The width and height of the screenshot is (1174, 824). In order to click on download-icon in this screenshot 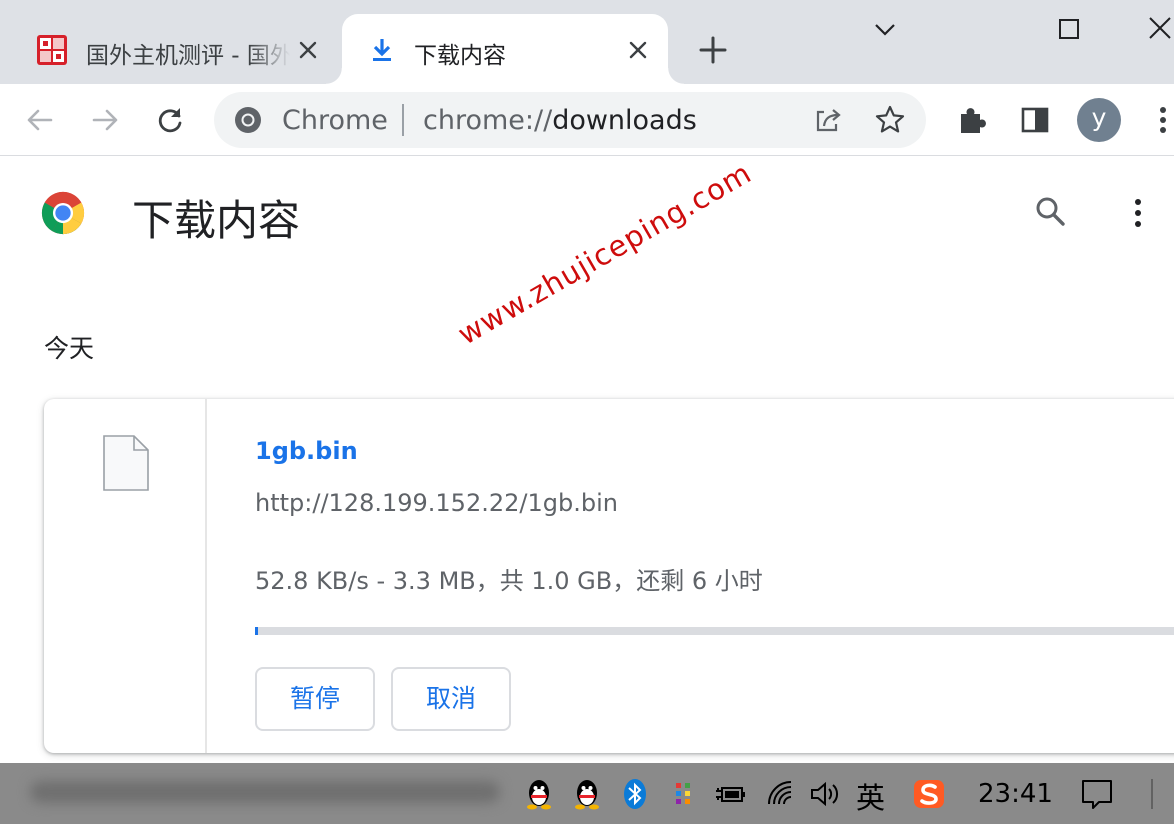, I will do `click(382, 50)`.